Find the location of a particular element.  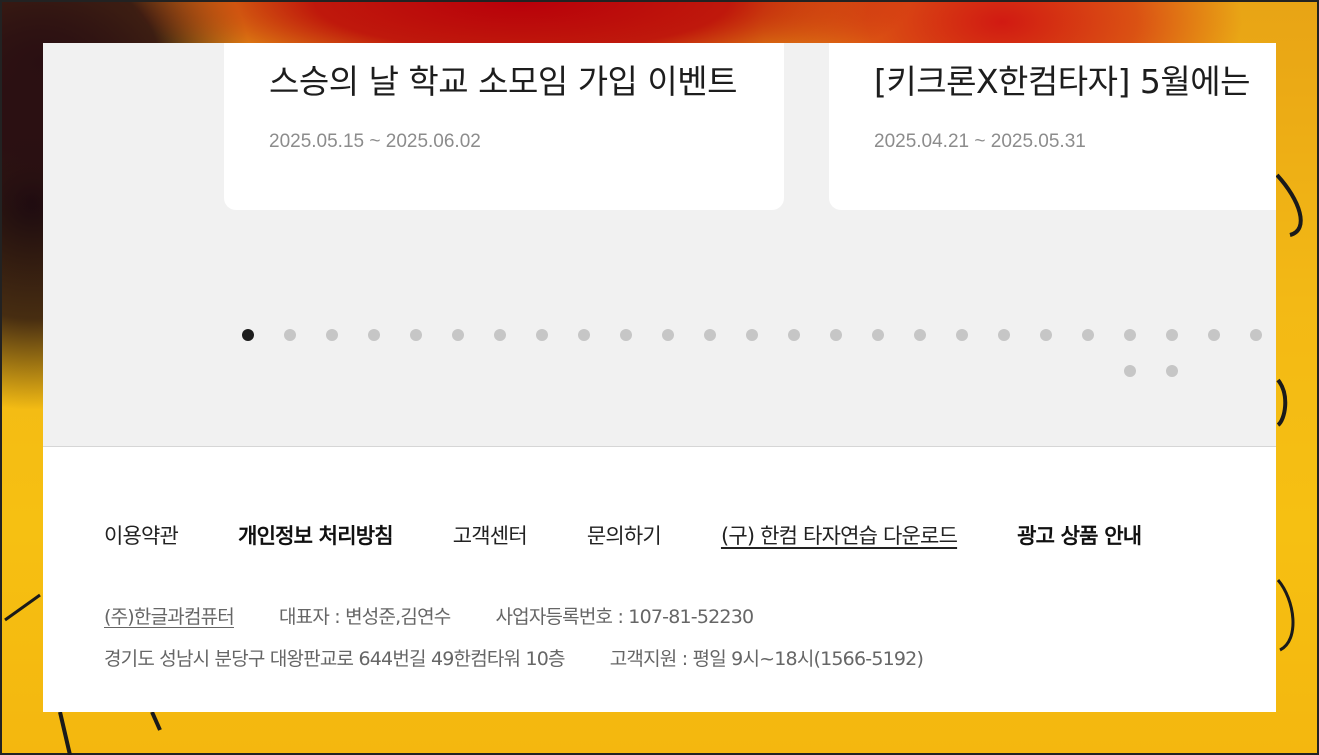

ad-products-link: 광고 상품 안내 is located at coordinates (1079, 535).